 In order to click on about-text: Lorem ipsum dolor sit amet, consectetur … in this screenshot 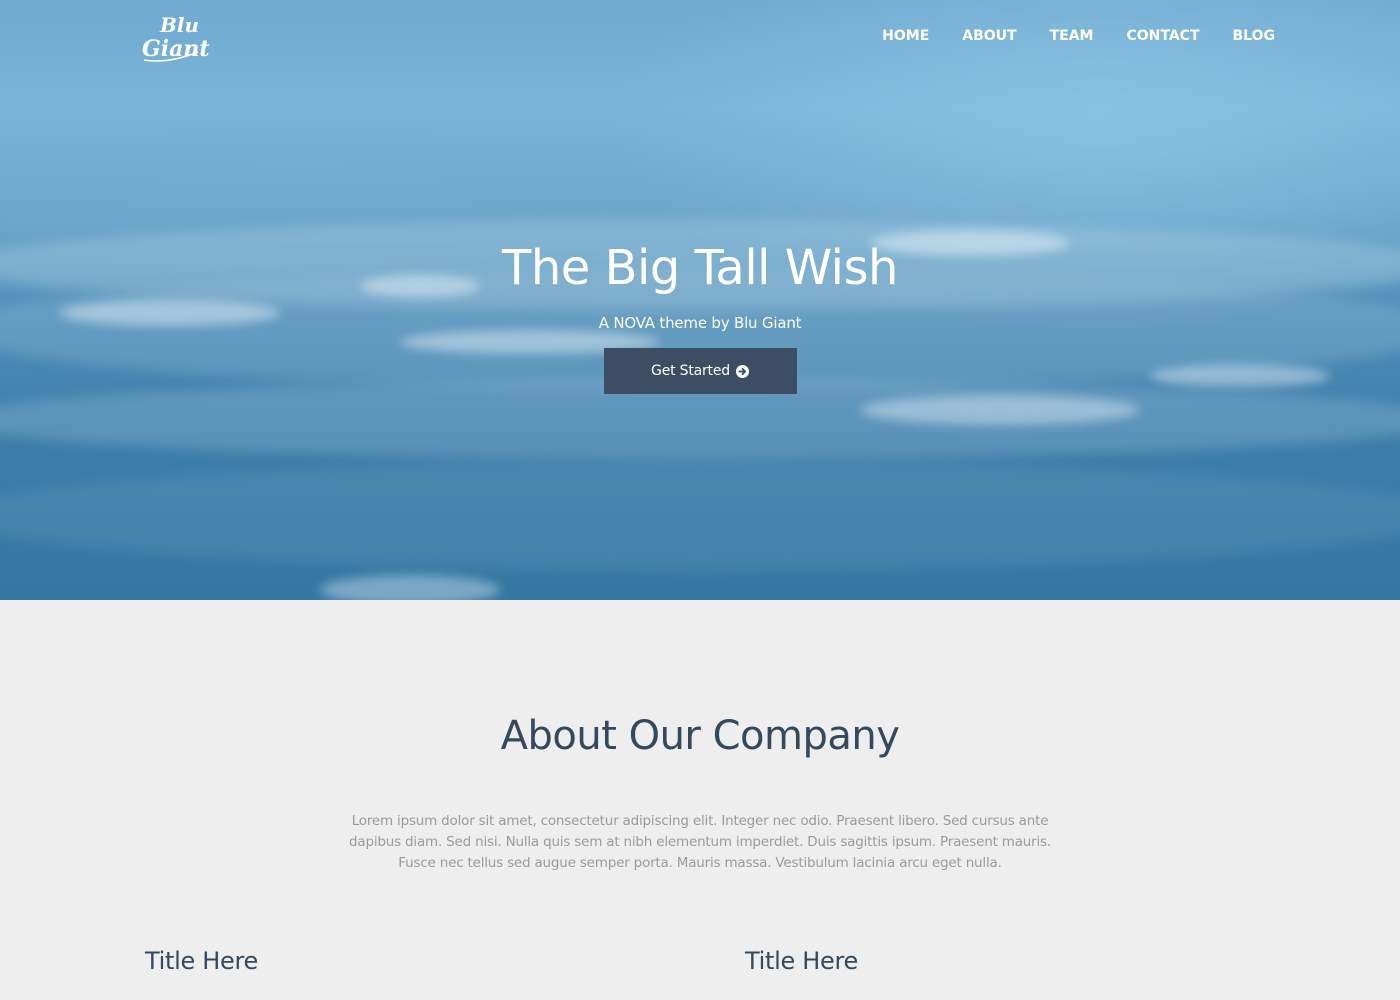, I will do `click(700, 842)`.